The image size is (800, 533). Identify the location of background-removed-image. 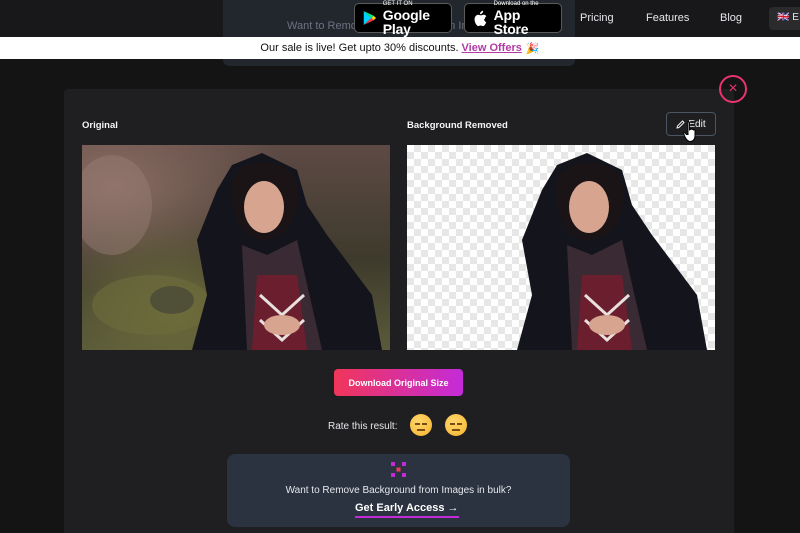
(561, 247).